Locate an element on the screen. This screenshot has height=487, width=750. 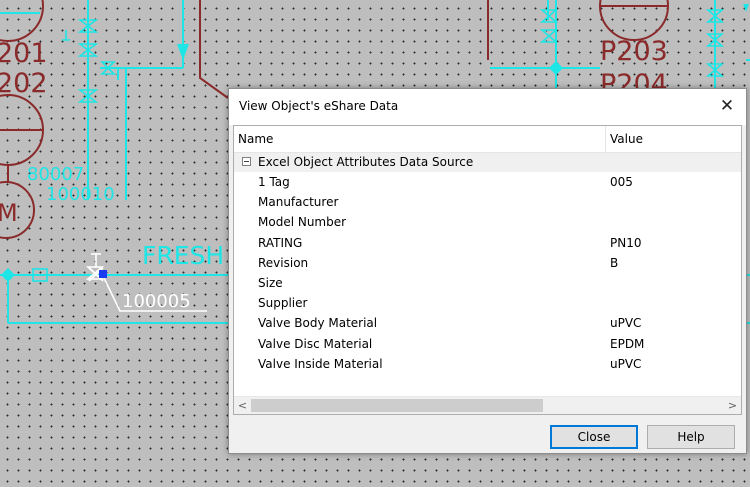
property-name: Manufacturer is located at coordinates (298, 202).